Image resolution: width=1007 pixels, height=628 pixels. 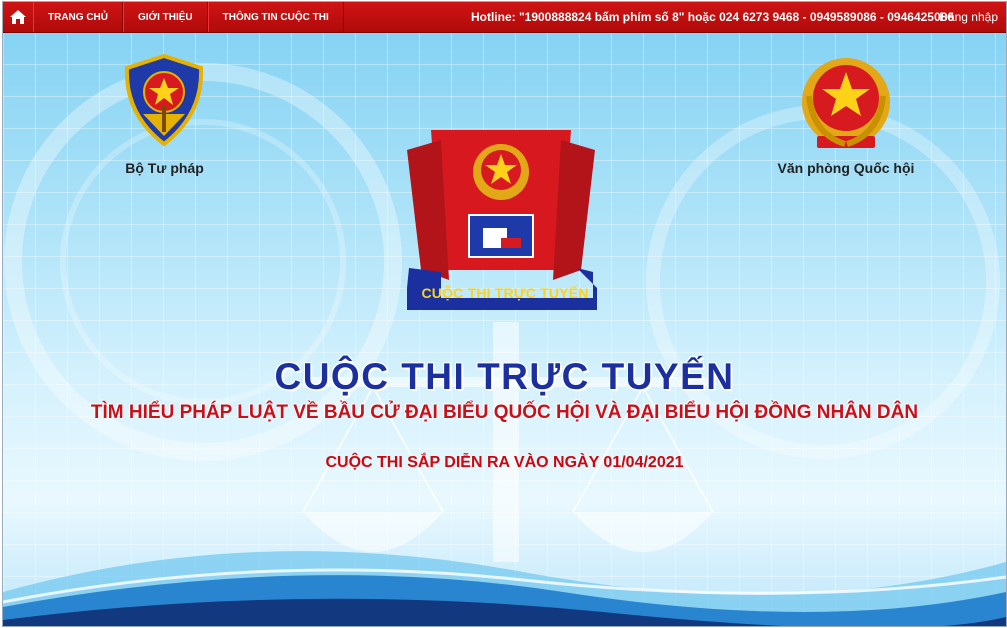 I want to click on contest-emblem-banner: CUỘC THI TRỰC TUYẾN, so click(x=505, y=293).